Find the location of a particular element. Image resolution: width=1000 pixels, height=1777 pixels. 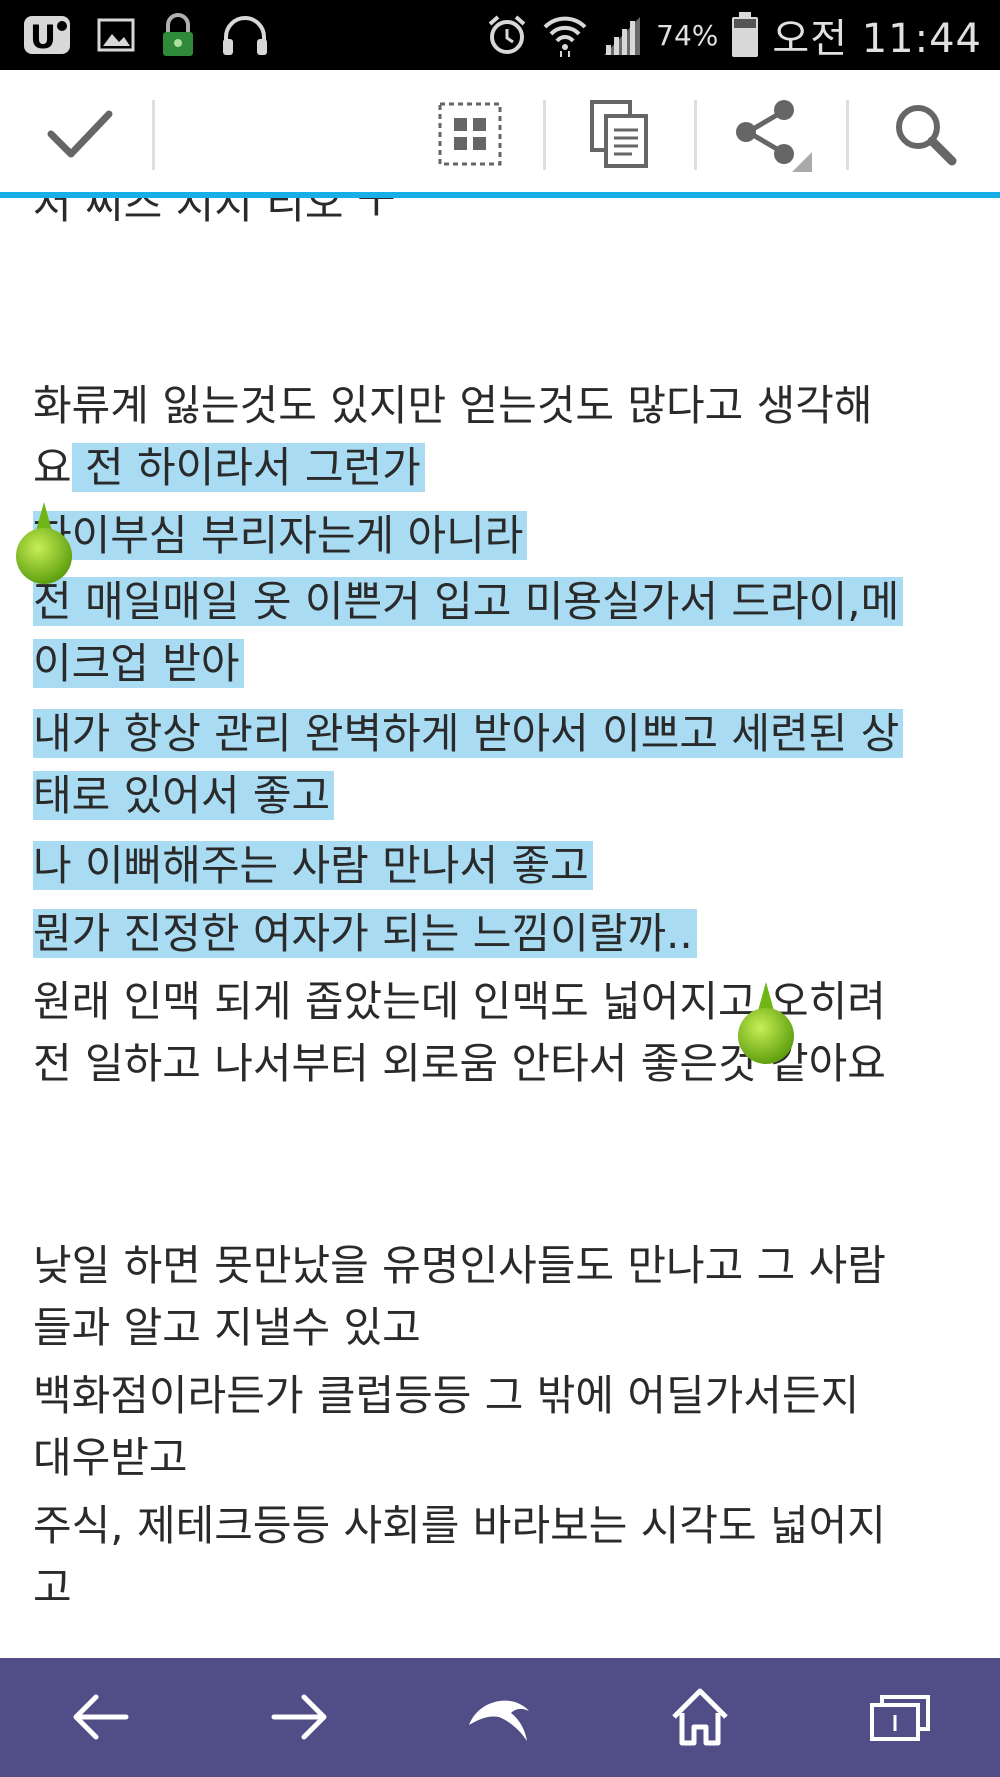

text-line: 낮일 하면 못만났을 유명인사들도 만나고 그 사람 is located at coordinates (459, 1265).